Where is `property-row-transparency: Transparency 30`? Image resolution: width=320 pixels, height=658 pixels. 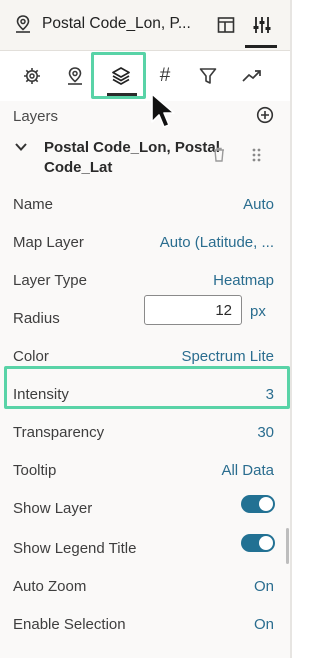
property-row-transparency: Transparency 30 is located at coordinates (145, 433).